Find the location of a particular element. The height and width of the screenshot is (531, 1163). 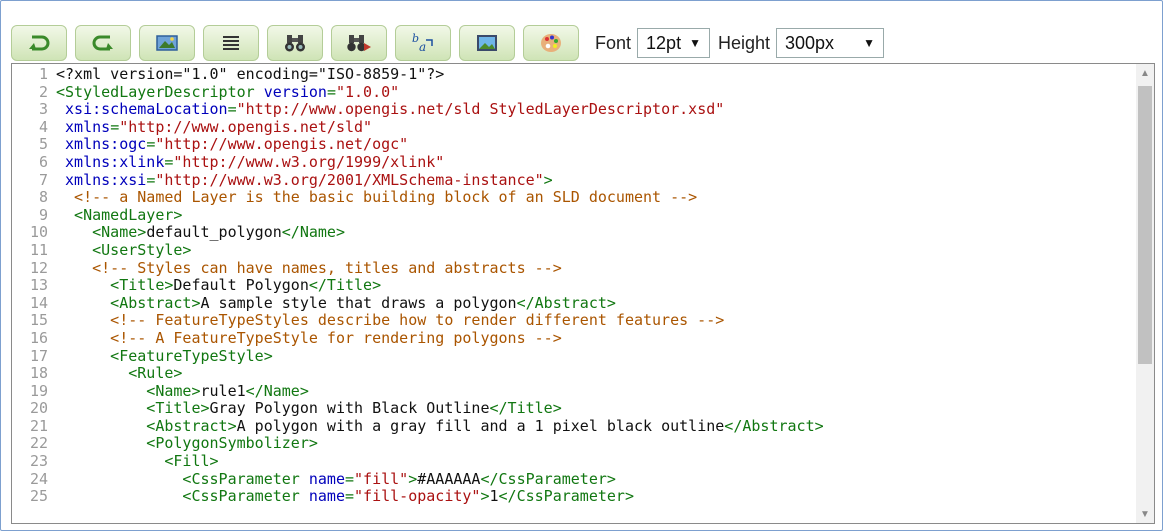

redo-icon is located at coordinates (103, 43).